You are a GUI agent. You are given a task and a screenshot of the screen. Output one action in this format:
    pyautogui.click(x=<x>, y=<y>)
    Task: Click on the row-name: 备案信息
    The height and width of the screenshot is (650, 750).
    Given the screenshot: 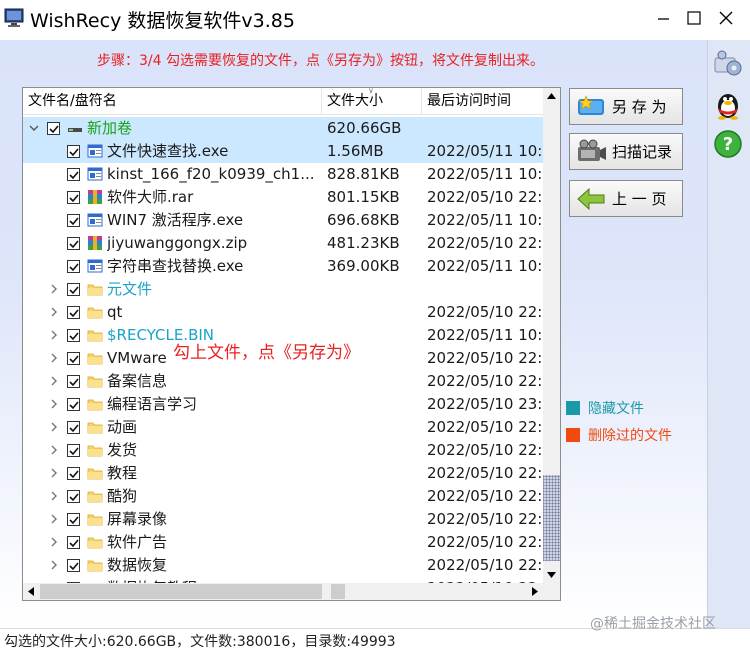 What is the action you would take?
    pyautogui.click(x=137, y=381)
    